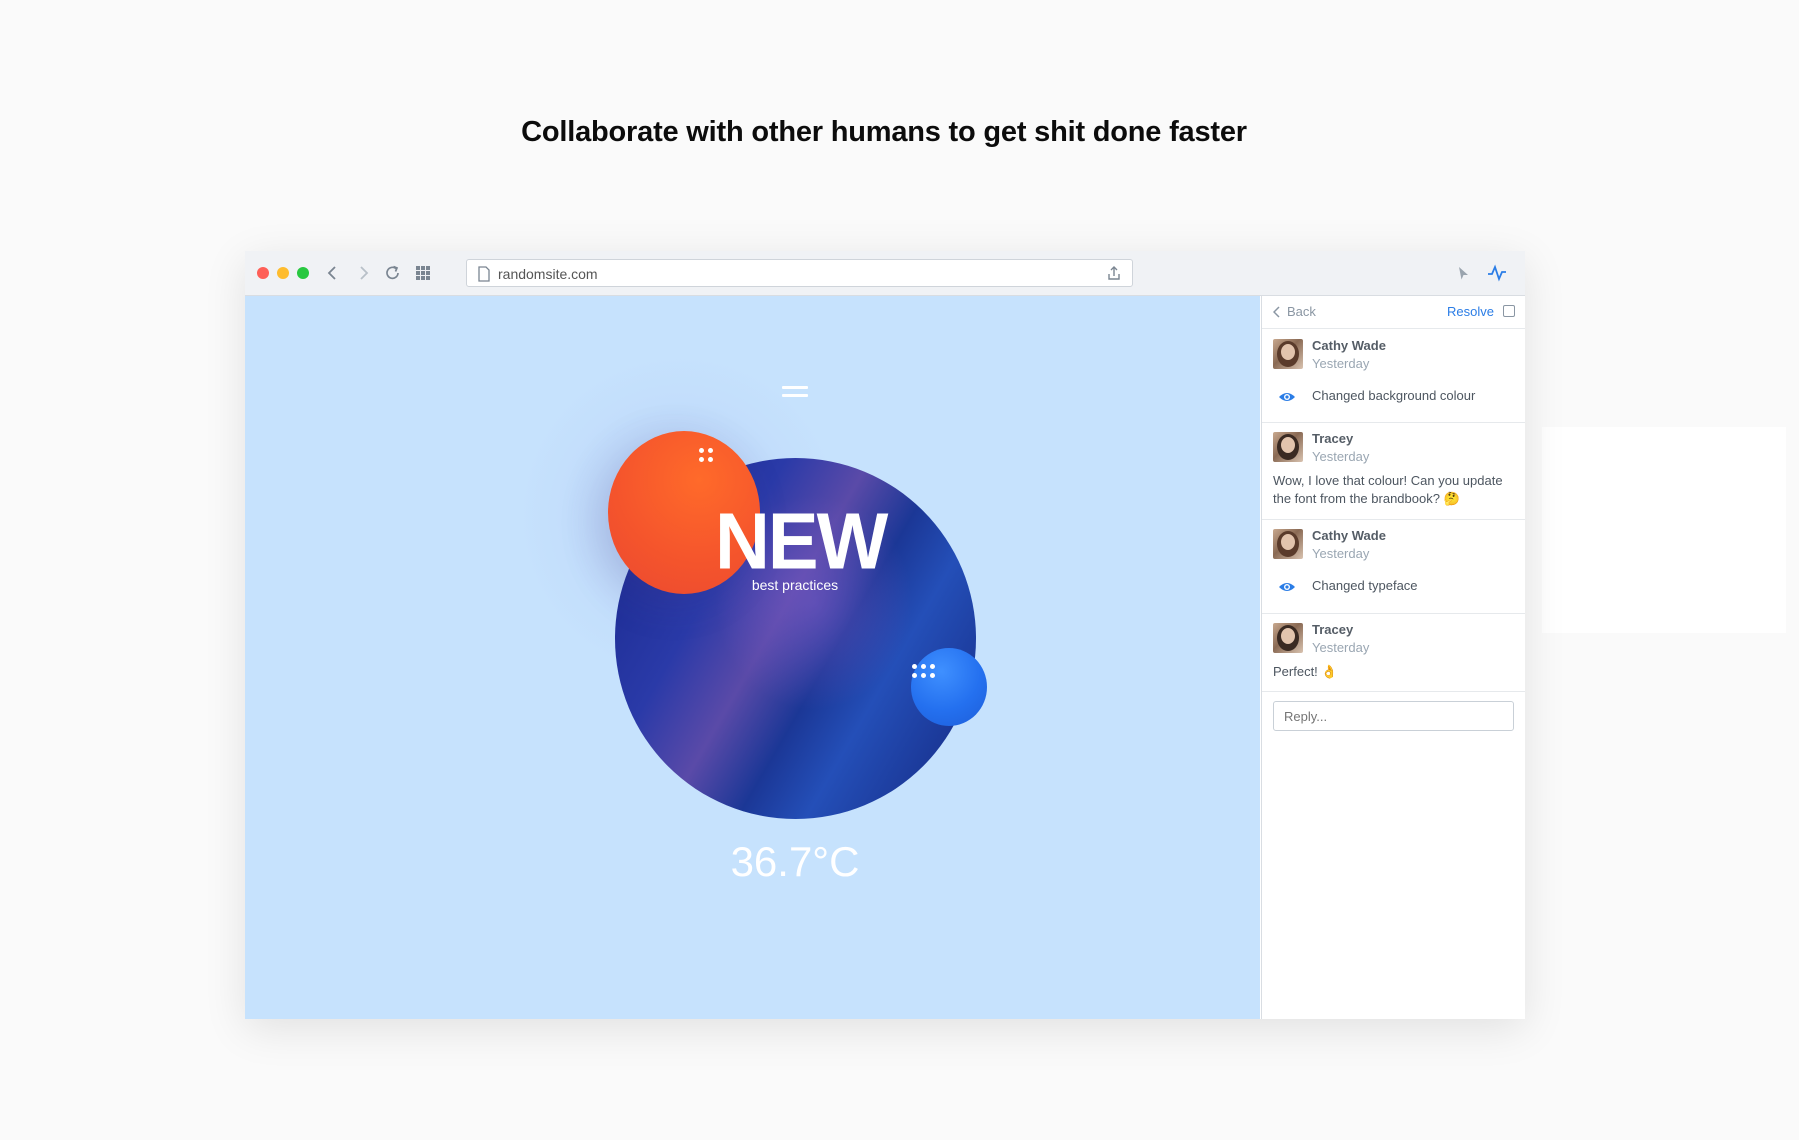 Image resolution: width=1799 pixels, height=1140 pixels. I want to click on comment-body: Perfect! 👌, so click(1305, 671).